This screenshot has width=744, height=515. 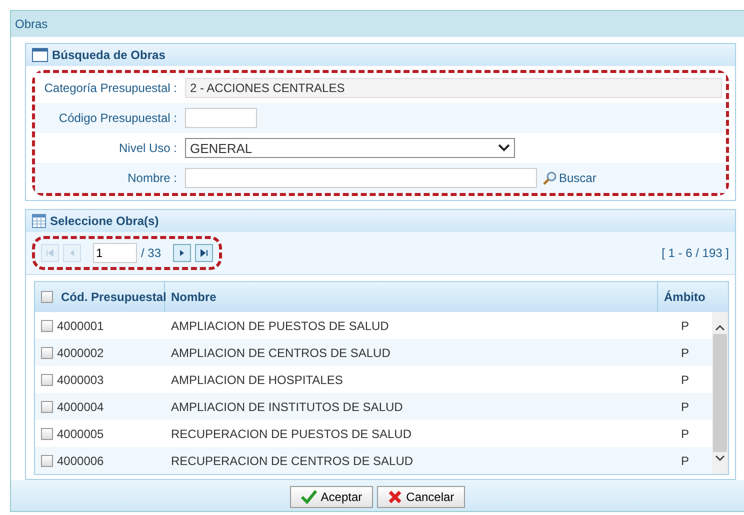 What do you see at coordinates (118, 118) in the screenshot?
I see `field-label: Código Presupuestal :` at bounding box center [118, 118].